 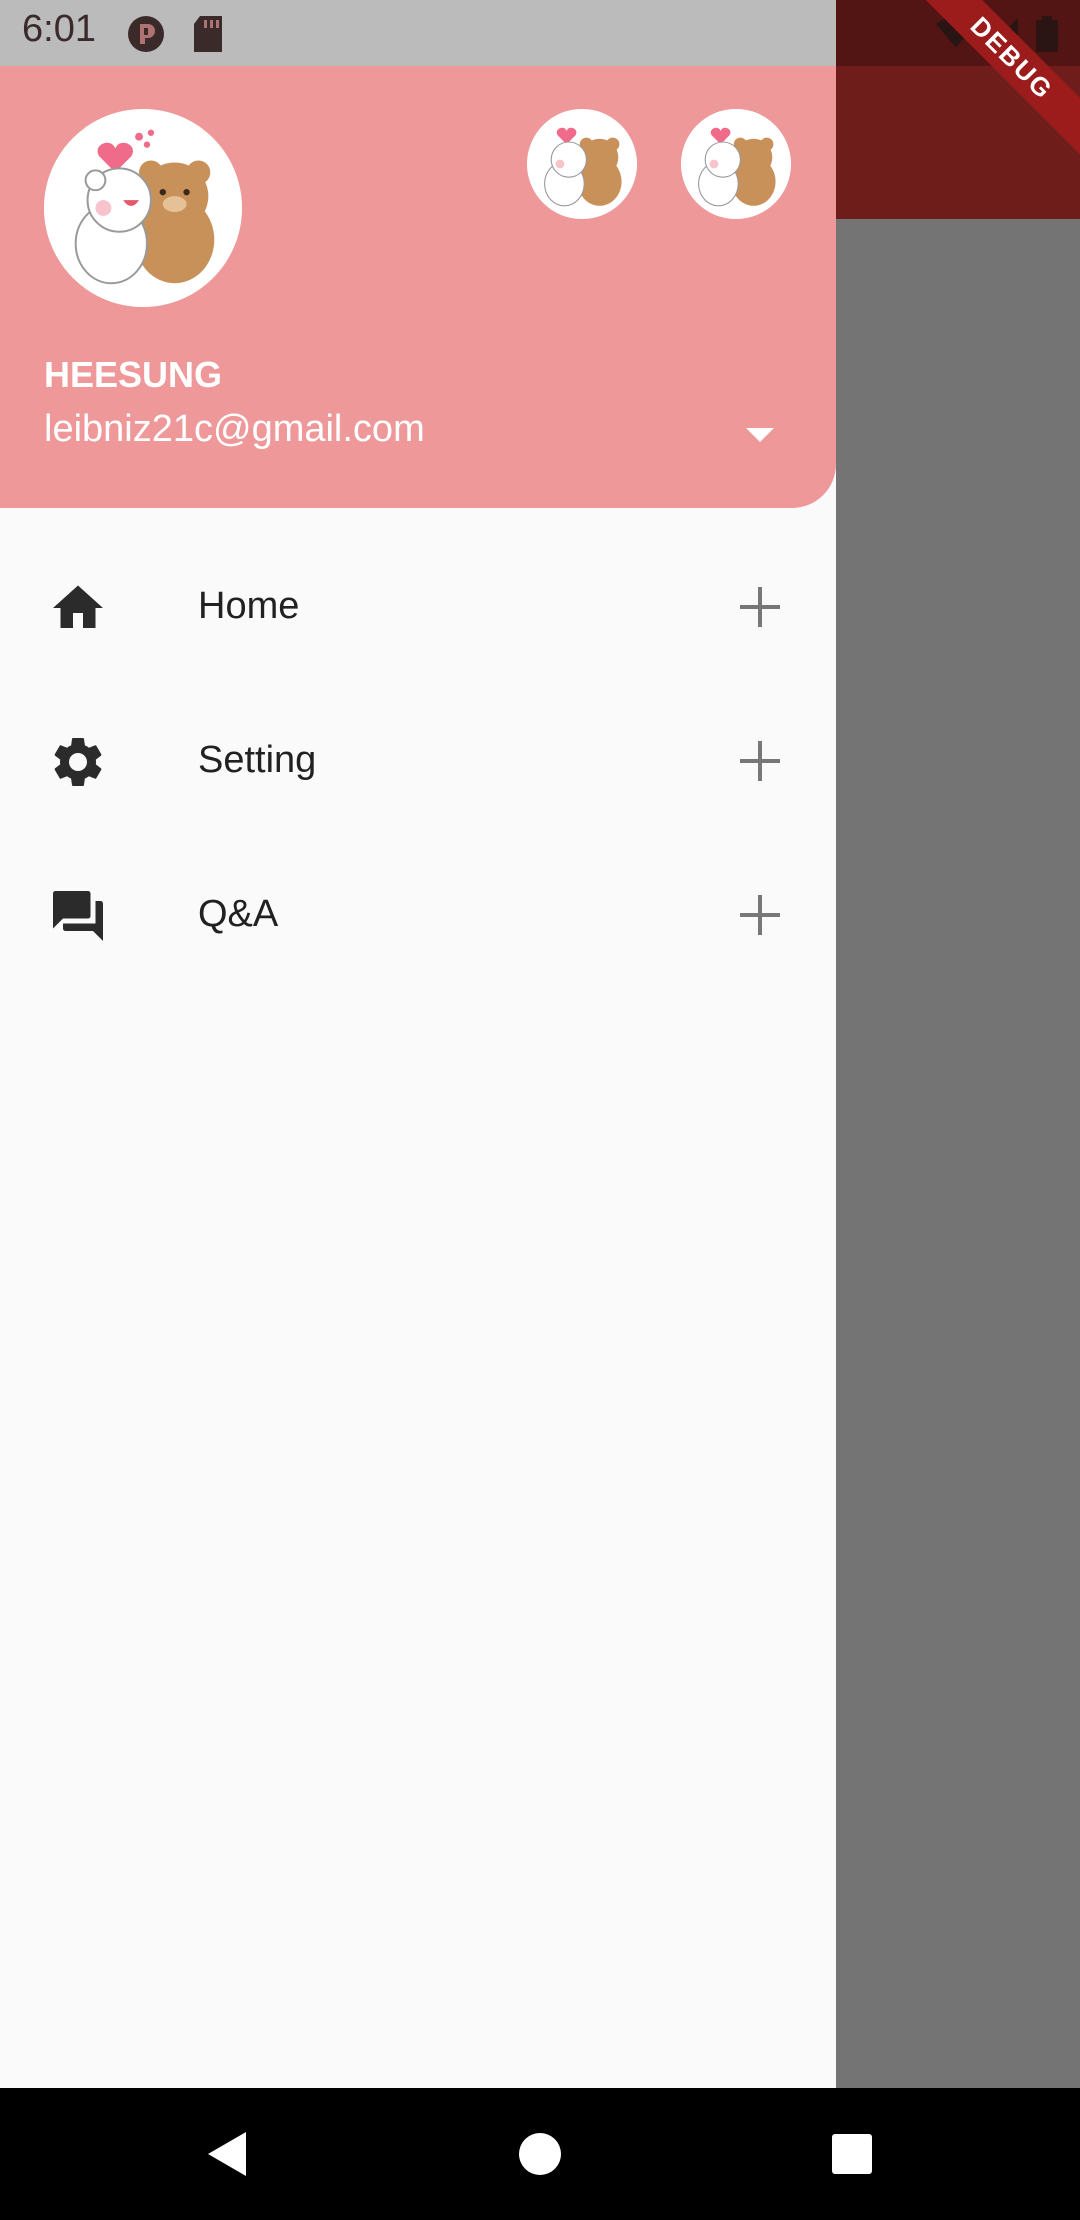 What do you see at coordinates (1047, 36) in the screenshot?
I see `battery-icon` at bounding box center [1047, 36].